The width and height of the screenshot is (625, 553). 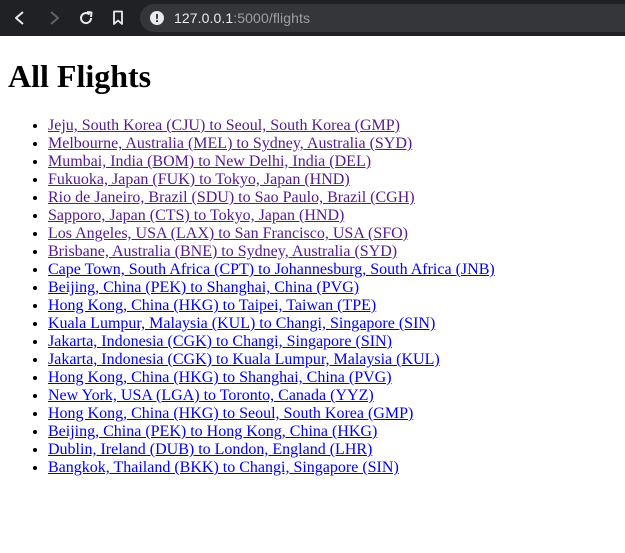 I want to click on info-icon: !, so click(x=157, y=18).